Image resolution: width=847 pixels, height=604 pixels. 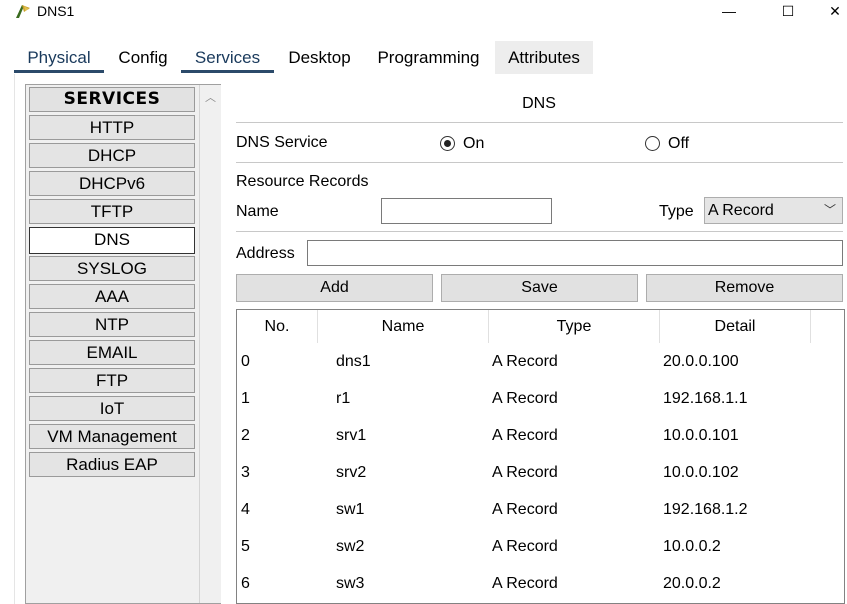 What do you see at coordinates (245, 509) in the screenshot?
I see `cell-no: 4` at bounding box center [245, 509].